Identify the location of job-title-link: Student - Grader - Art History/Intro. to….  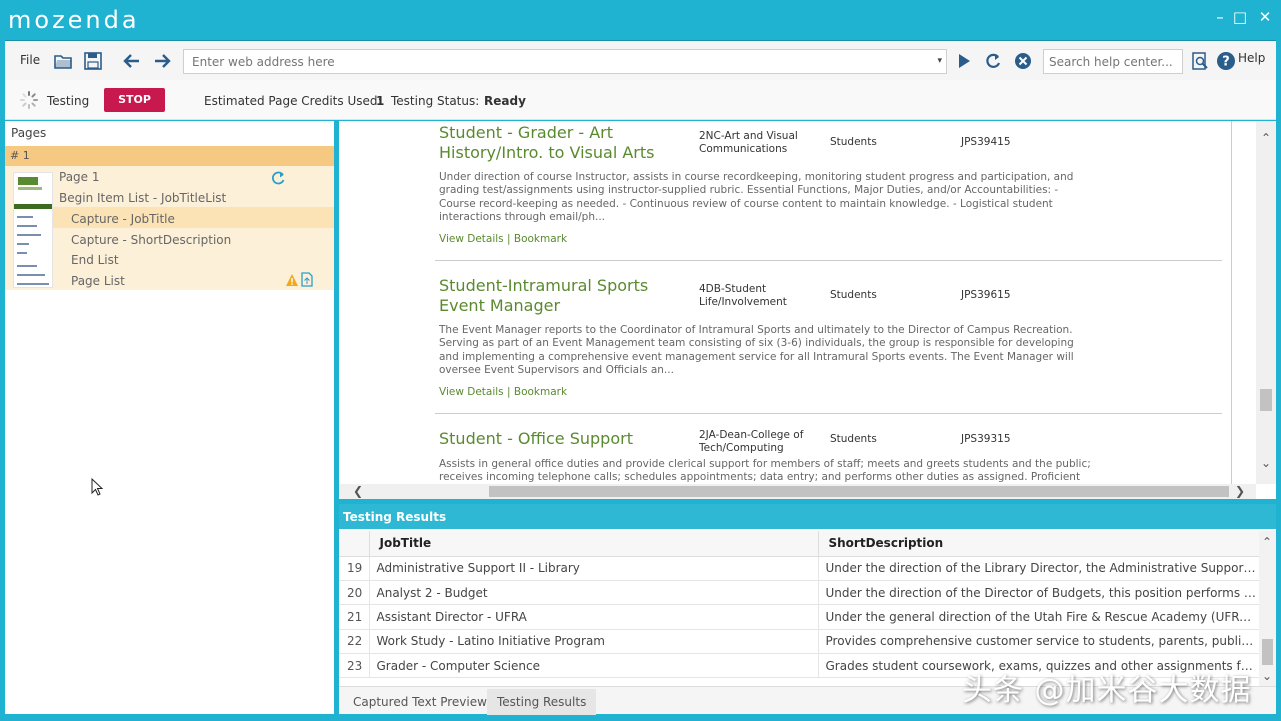
(566, 143).